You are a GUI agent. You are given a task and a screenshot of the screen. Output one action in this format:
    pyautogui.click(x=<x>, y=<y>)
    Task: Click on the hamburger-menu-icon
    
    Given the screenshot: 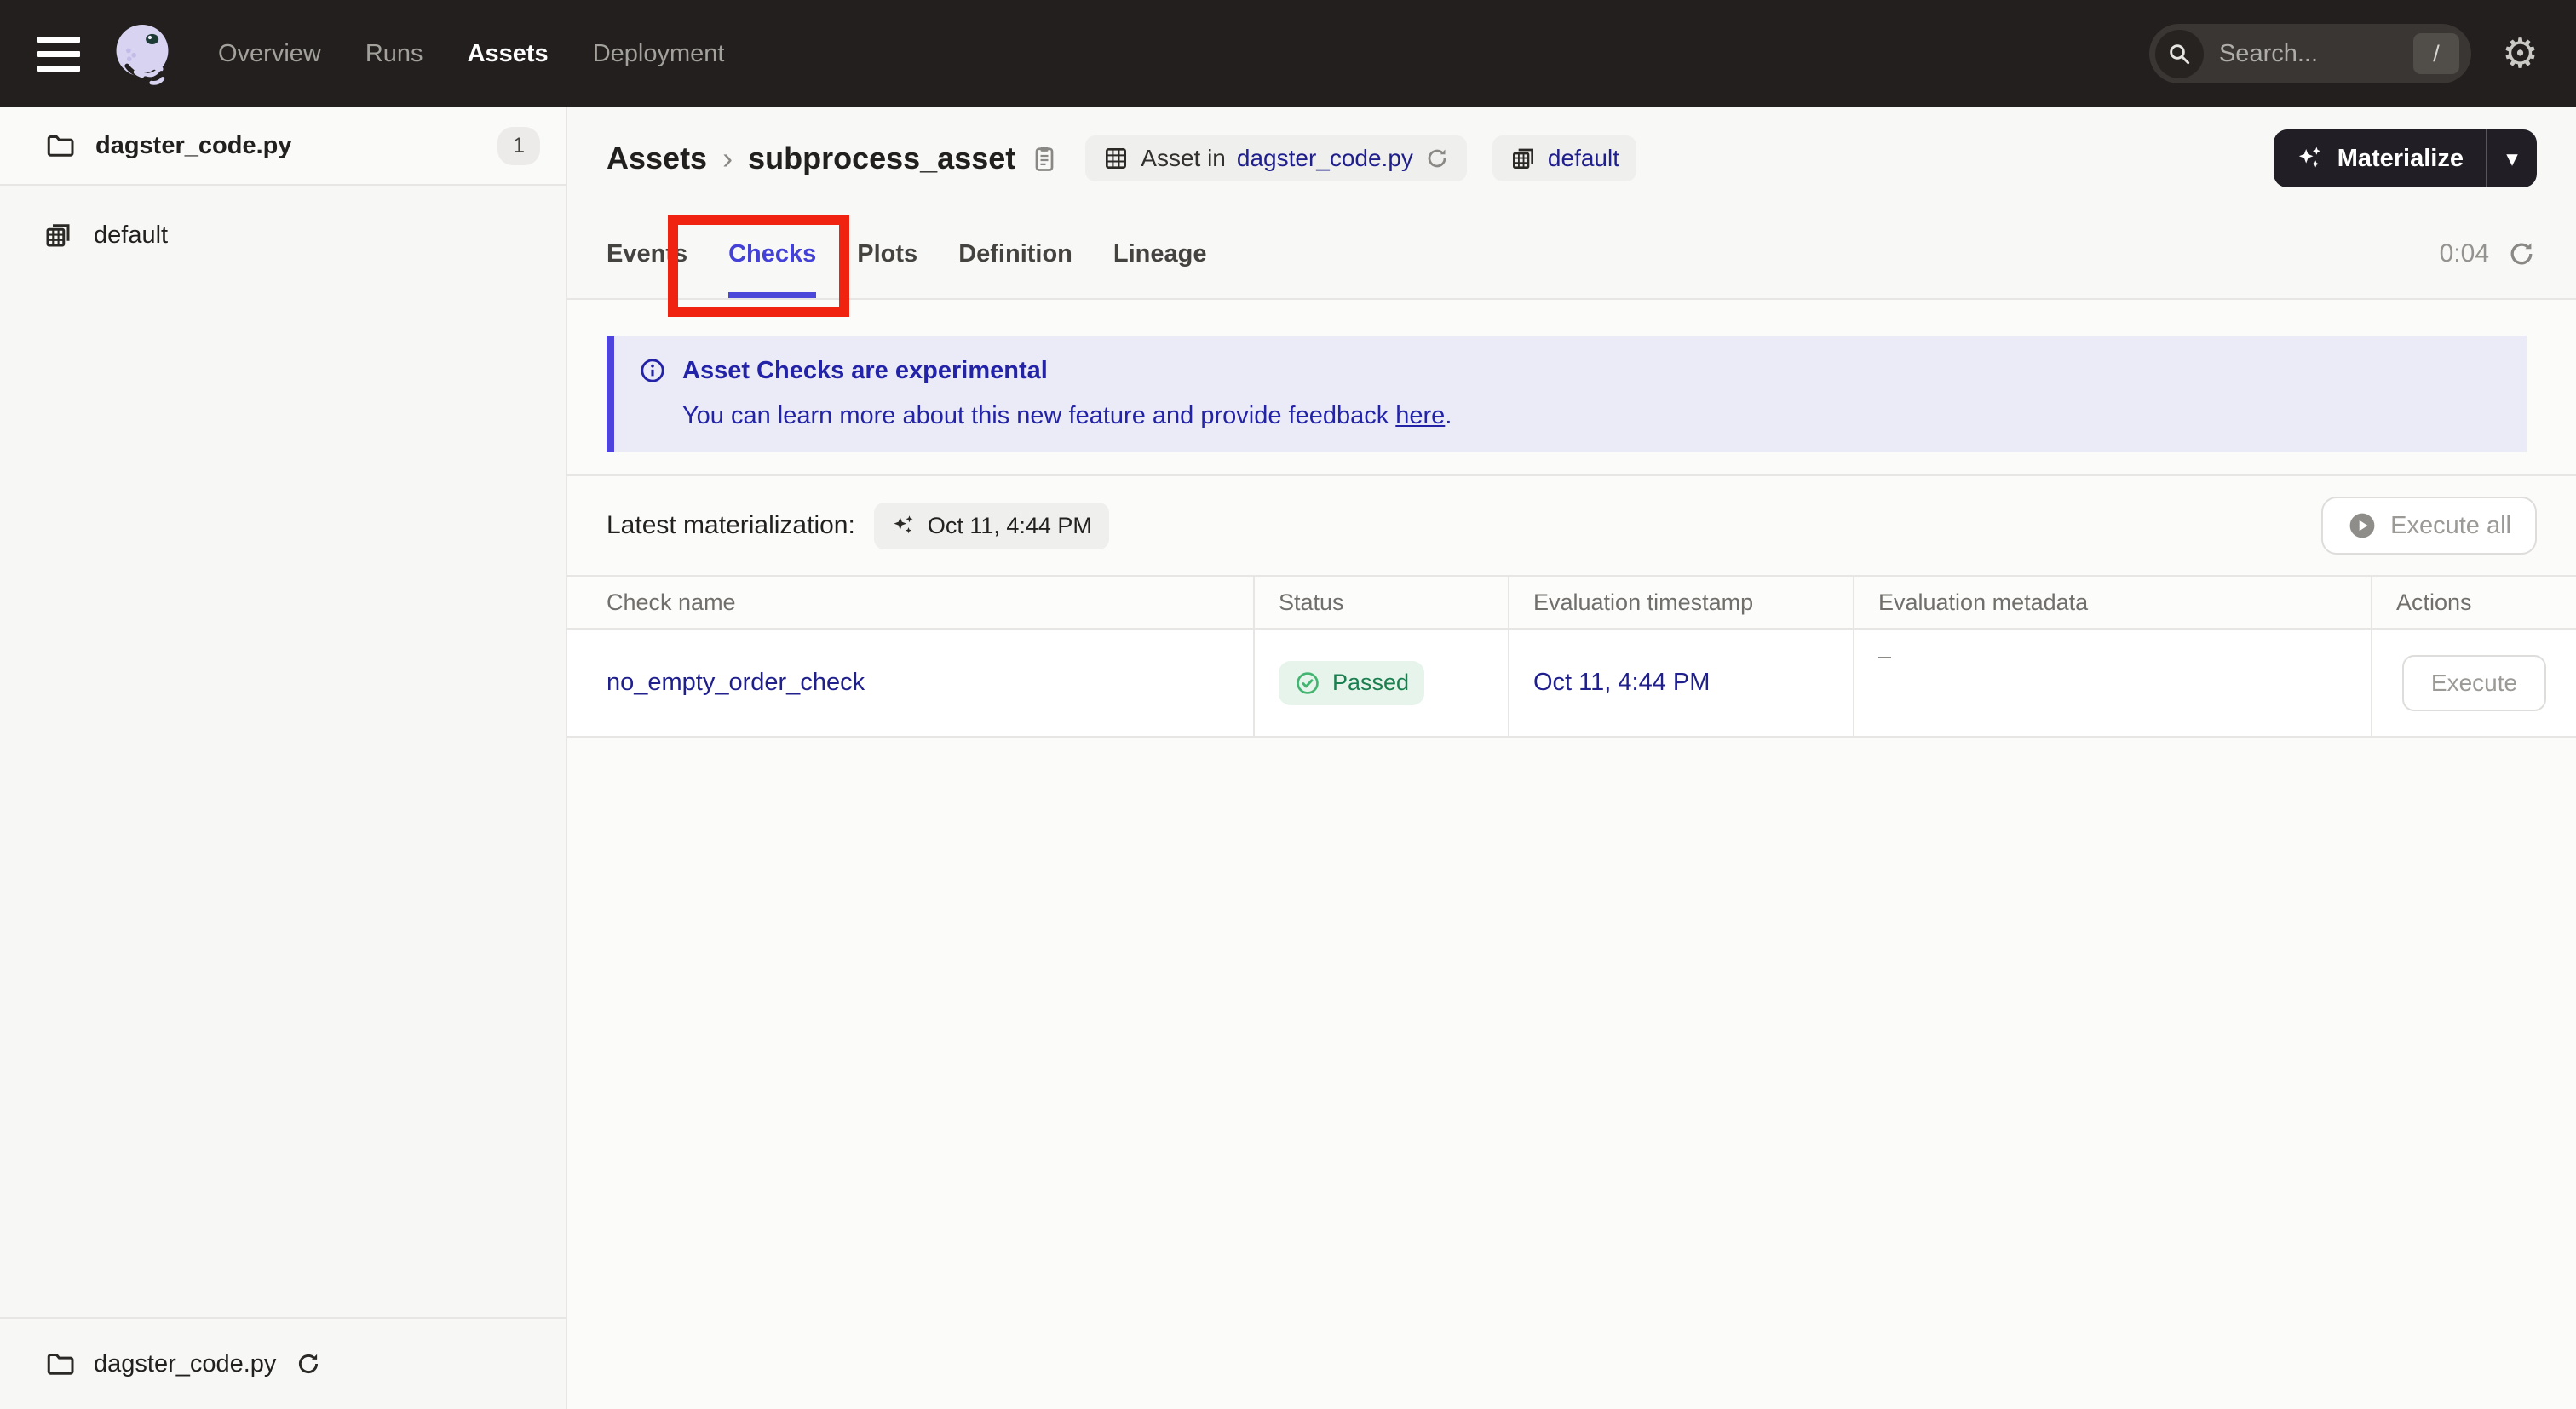 What is the action you would take?
    pyautogui.click(x=59, y=54)
    